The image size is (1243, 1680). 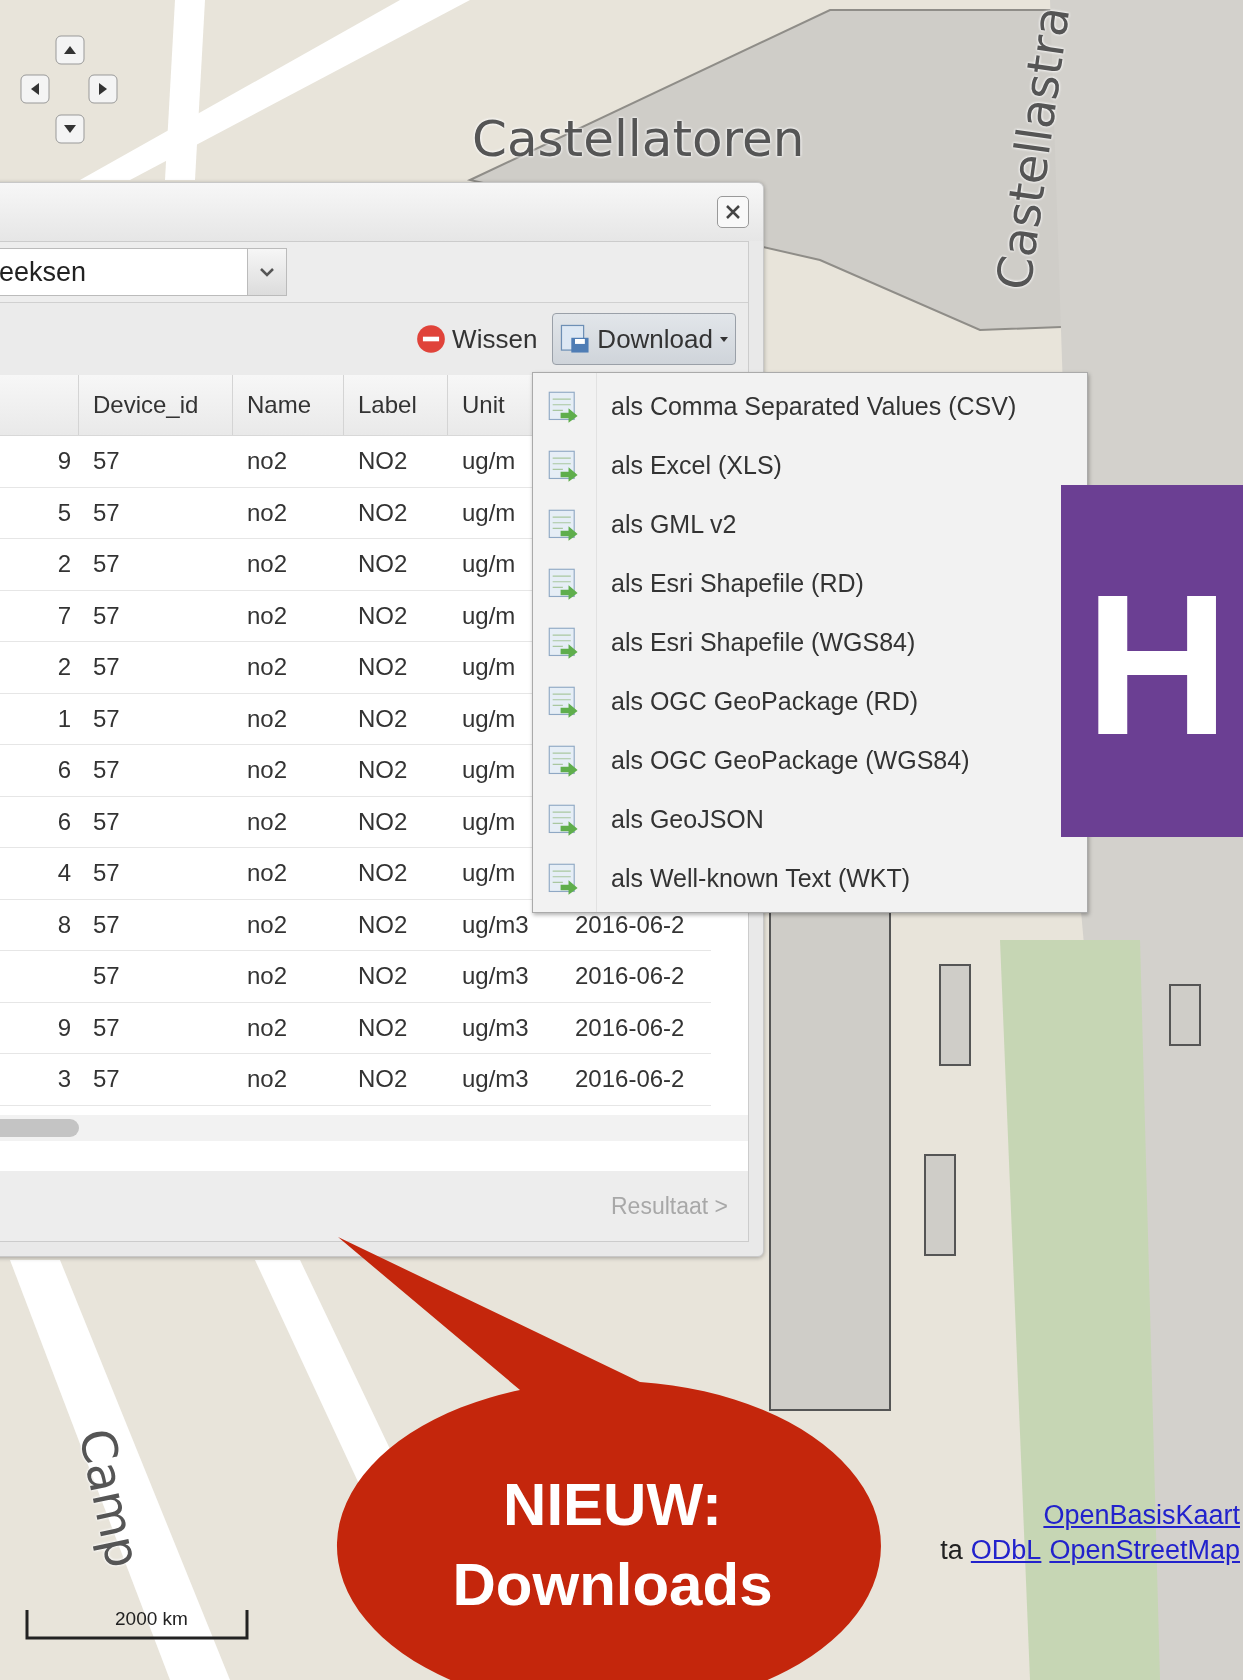 What do you see at coordinates (396, 405) in the screenshot?
I see `column-header: Label` at bounding box center [396, 405].